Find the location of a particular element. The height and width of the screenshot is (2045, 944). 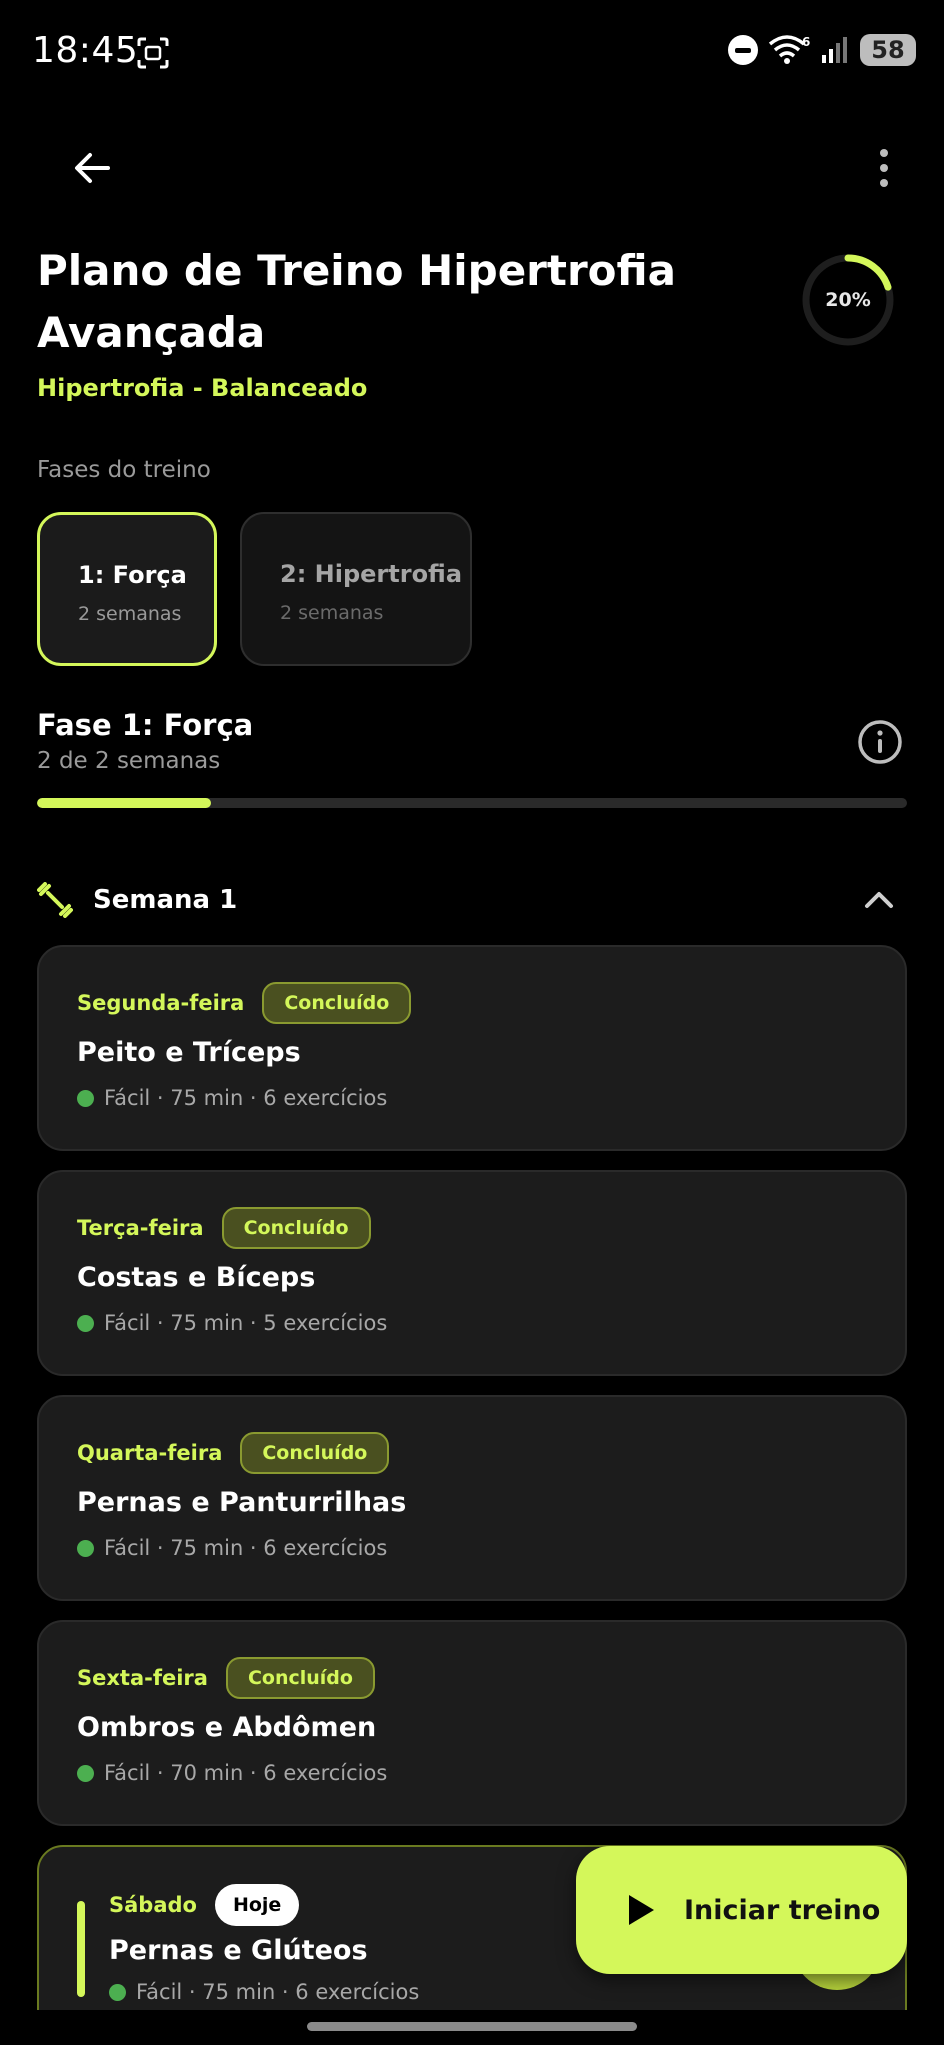

phase-card-forca: 1: Força 2 semanas is located at coordinates (127, 589).